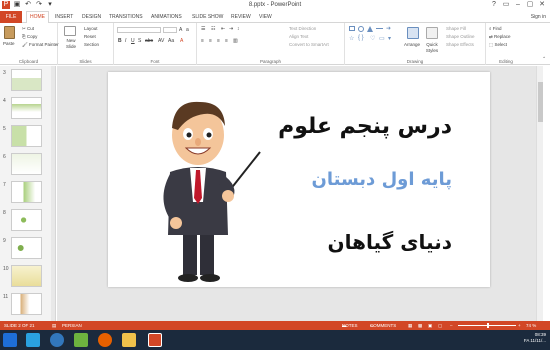  I want to click on slide-thumbnail: 9, so click(28, 250).